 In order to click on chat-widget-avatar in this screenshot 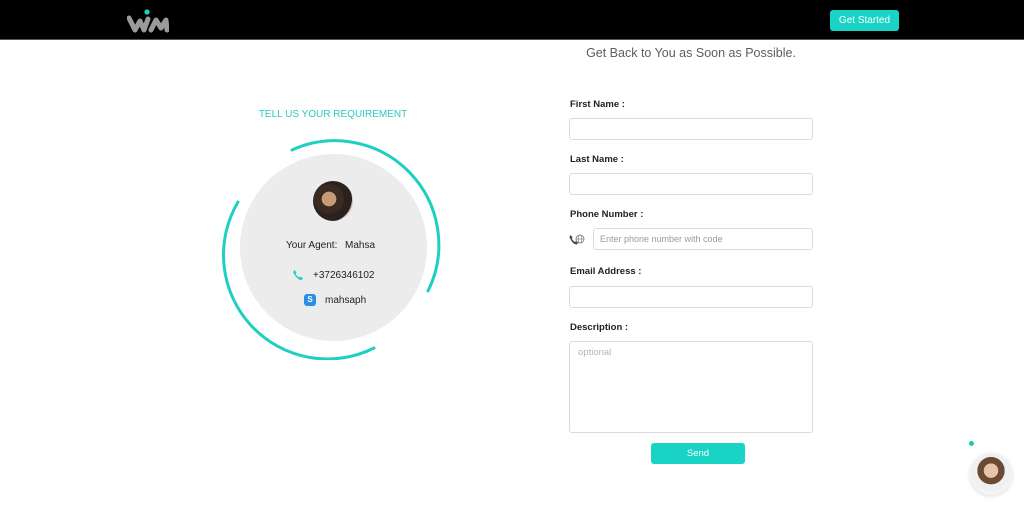, I will do `click(991, 474)`.